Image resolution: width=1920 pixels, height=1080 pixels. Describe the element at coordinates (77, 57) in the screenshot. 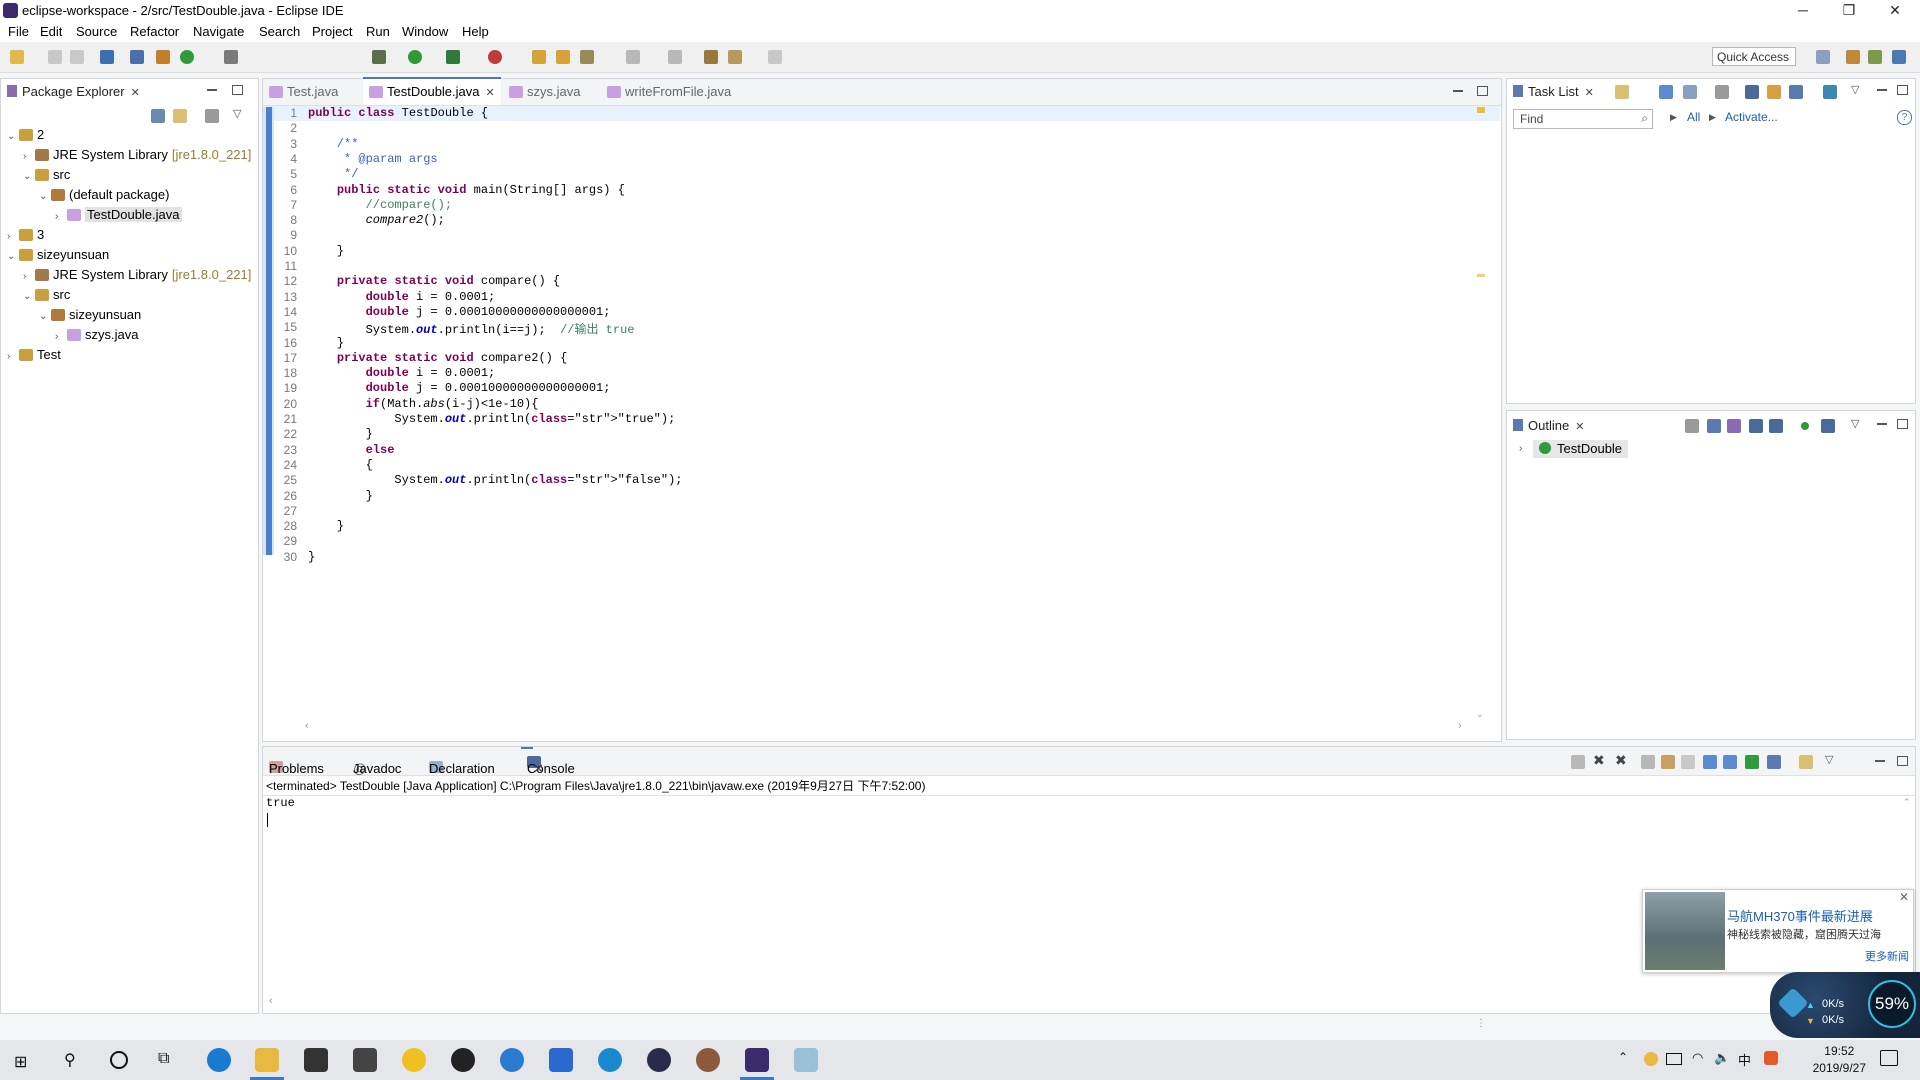

I see `save-all-icon` at that location.